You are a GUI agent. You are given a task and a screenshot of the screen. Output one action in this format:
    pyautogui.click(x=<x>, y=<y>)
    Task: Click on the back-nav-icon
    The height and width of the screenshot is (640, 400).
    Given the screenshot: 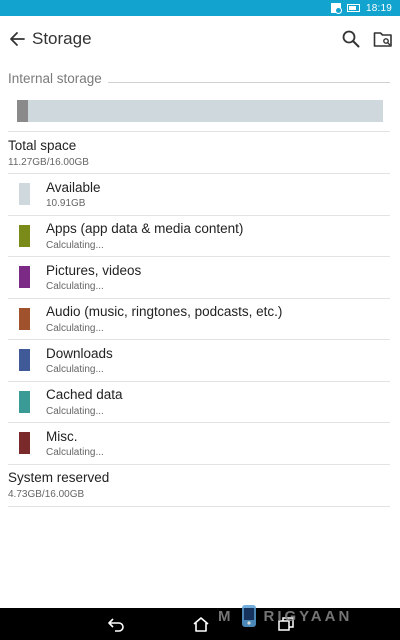 What is the action you would take?
    pyautogui.click(x=116, y=625)
    